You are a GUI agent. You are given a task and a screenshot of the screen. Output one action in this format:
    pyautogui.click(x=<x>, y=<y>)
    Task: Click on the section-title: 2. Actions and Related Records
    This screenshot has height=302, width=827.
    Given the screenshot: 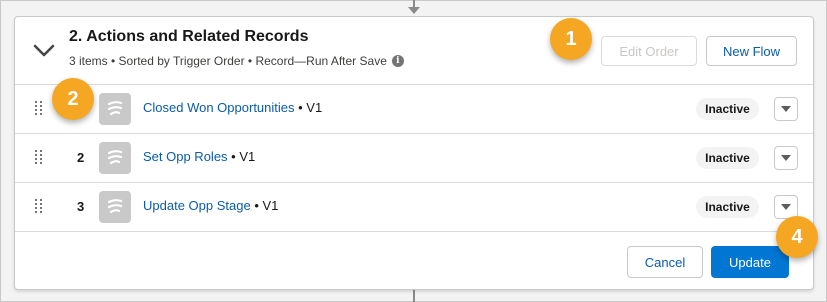 What is the action you would take?
    pyautogui.click(x=189, y=36)
    